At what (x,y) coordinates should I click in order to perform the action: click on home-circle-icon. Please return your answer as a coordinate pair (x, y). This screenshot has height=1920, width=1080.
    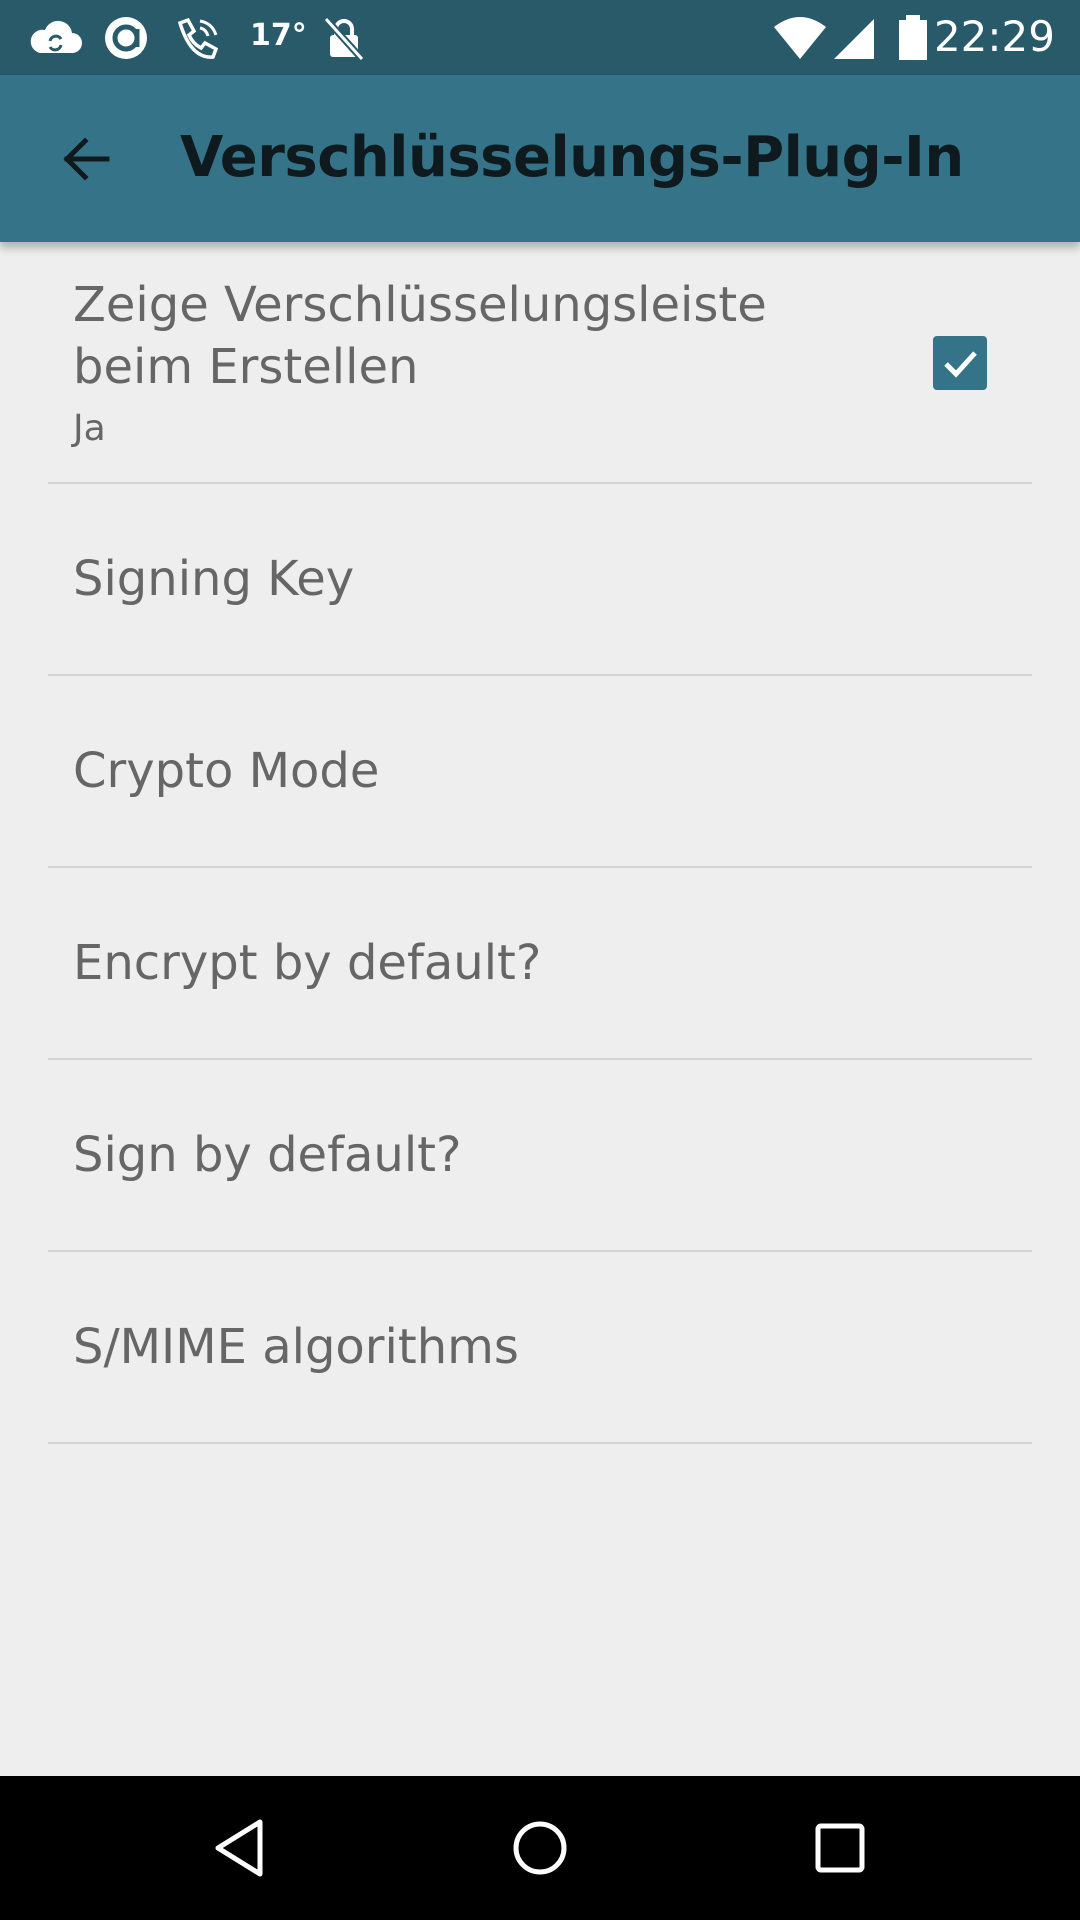
    Looking at the image, I should click on (540, 1848).